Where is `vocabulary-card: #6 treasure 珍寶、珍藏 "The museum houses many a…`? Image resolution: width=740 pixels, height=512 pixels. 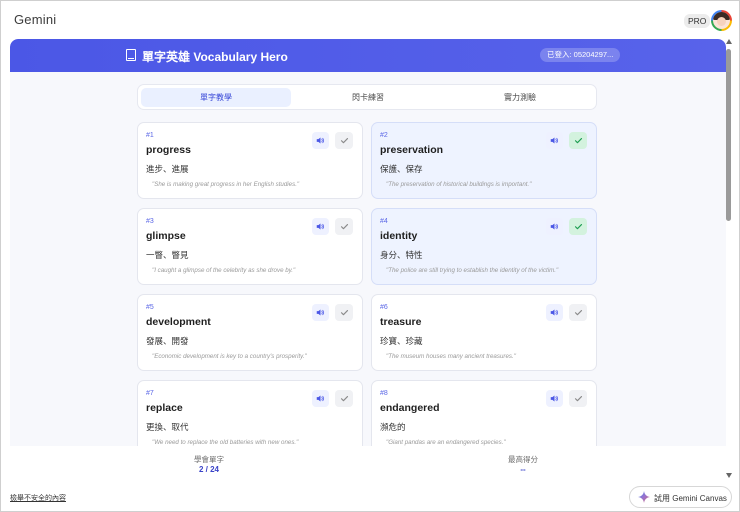 vocabulary-card: #6 treasure 珍寶、珍藏 "The museum houses many a… is located at coordinates (484, 332).